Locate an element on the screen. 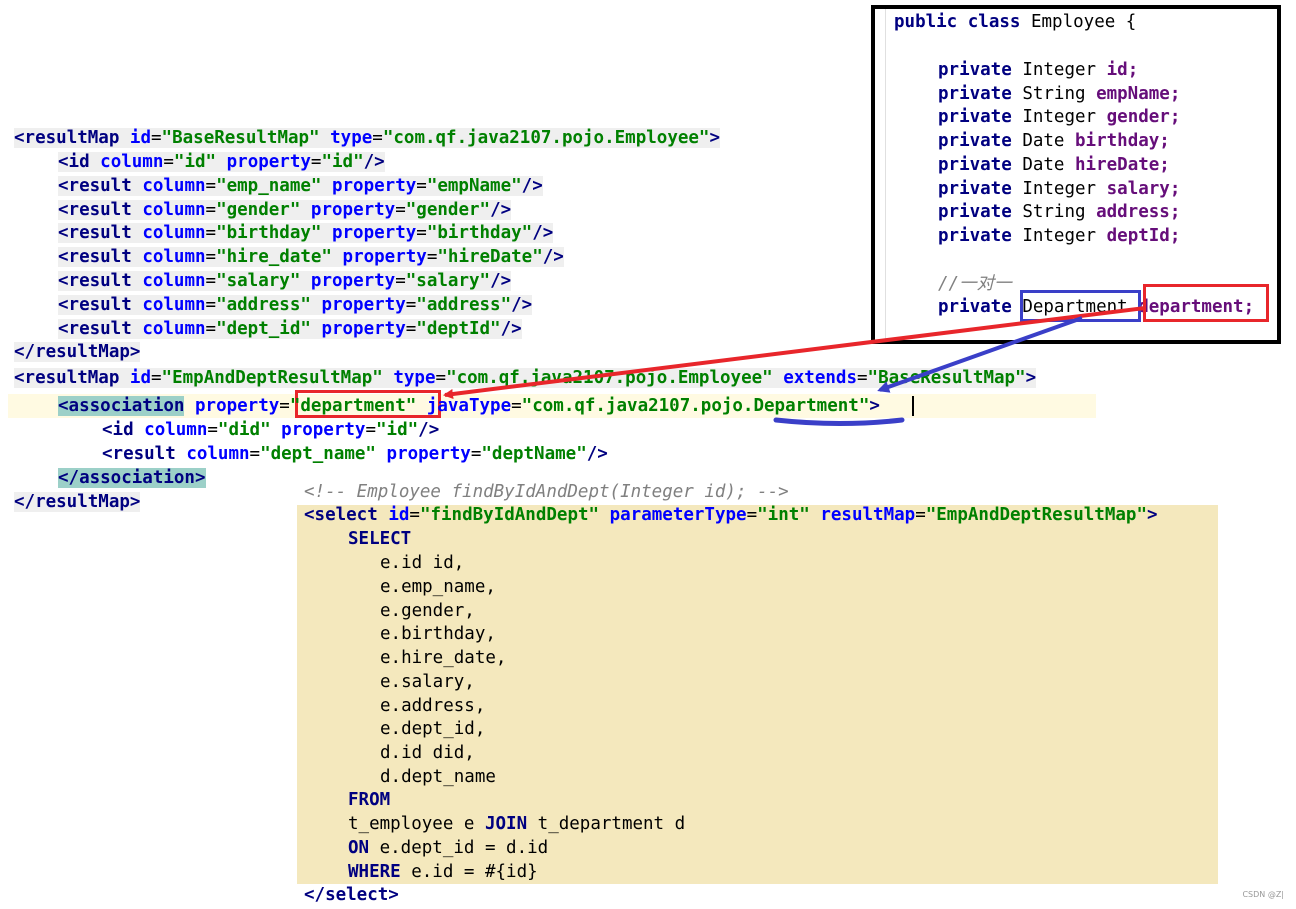  blue-underline is located at coordinates (839, 421).